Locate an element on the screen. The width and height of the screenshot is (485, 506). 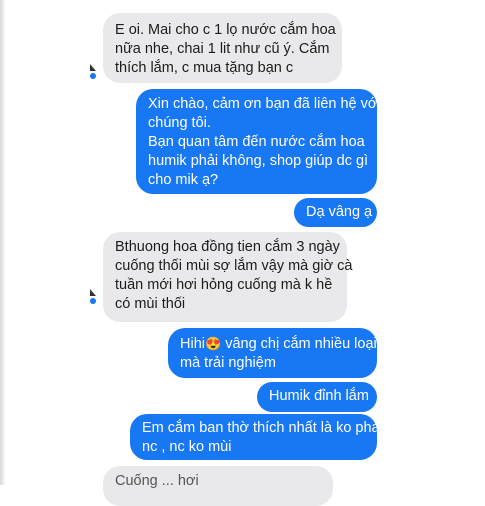
message-received-partial: Cuống ... hơi is located at coordinates (218, 486).